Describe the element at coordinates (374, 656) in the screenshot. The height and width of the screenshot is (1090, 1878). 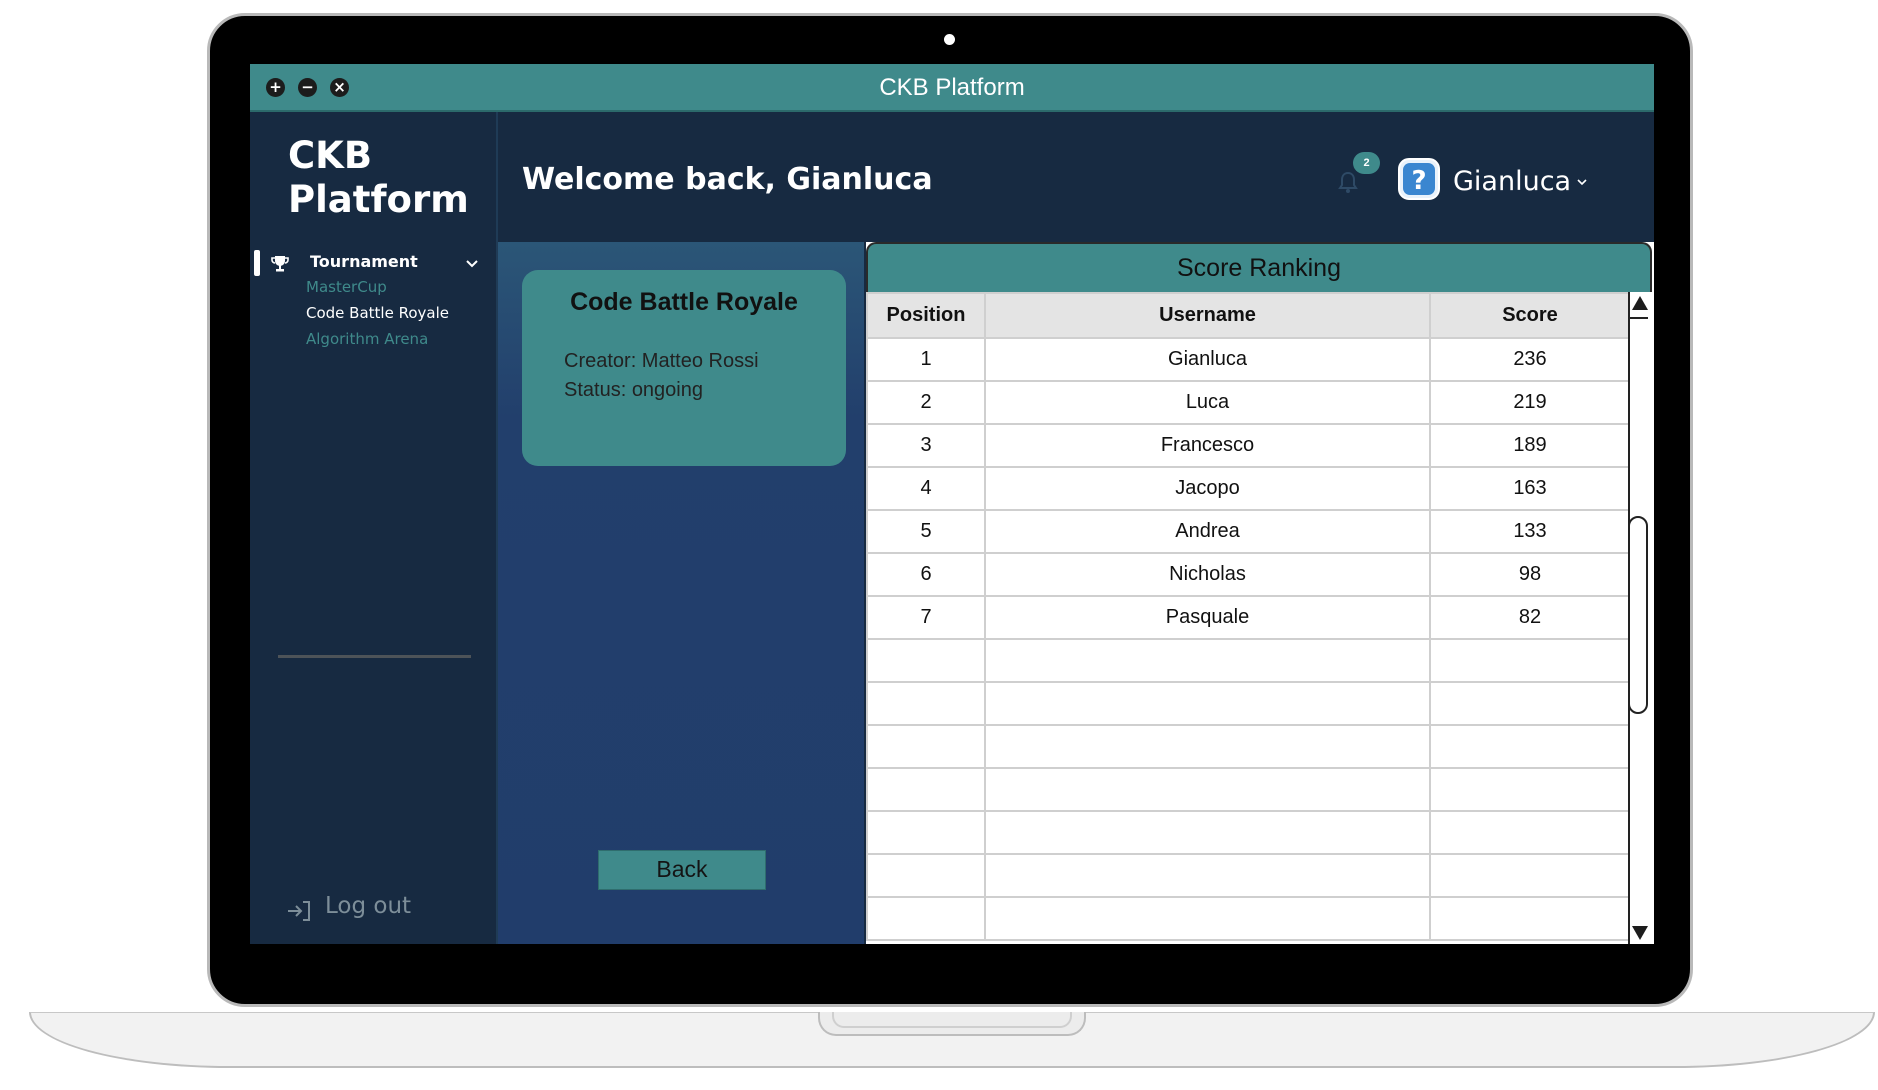
I see `sidebar-divider` at that location.